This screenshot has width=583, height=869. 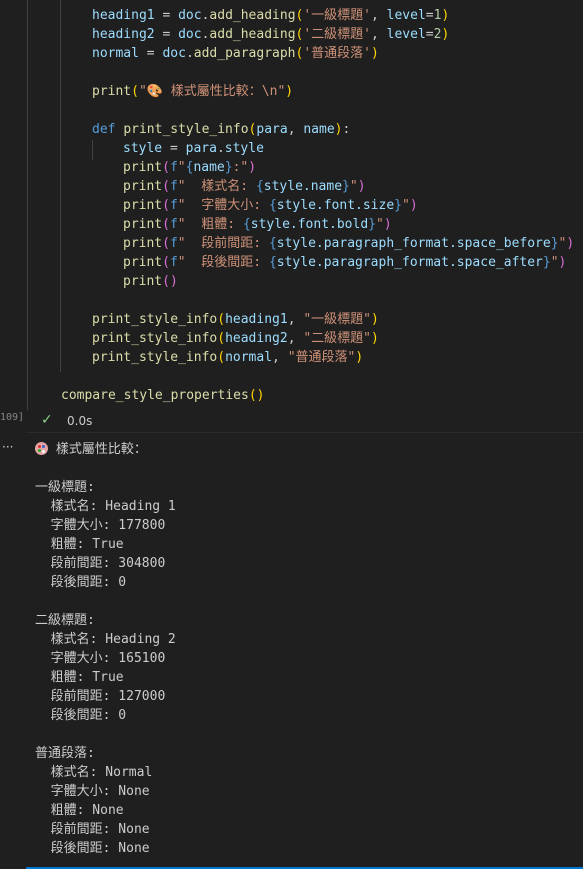 I want to click on code-line: print_style_info(normal, "普通段落"), so click(x=228, y=357).